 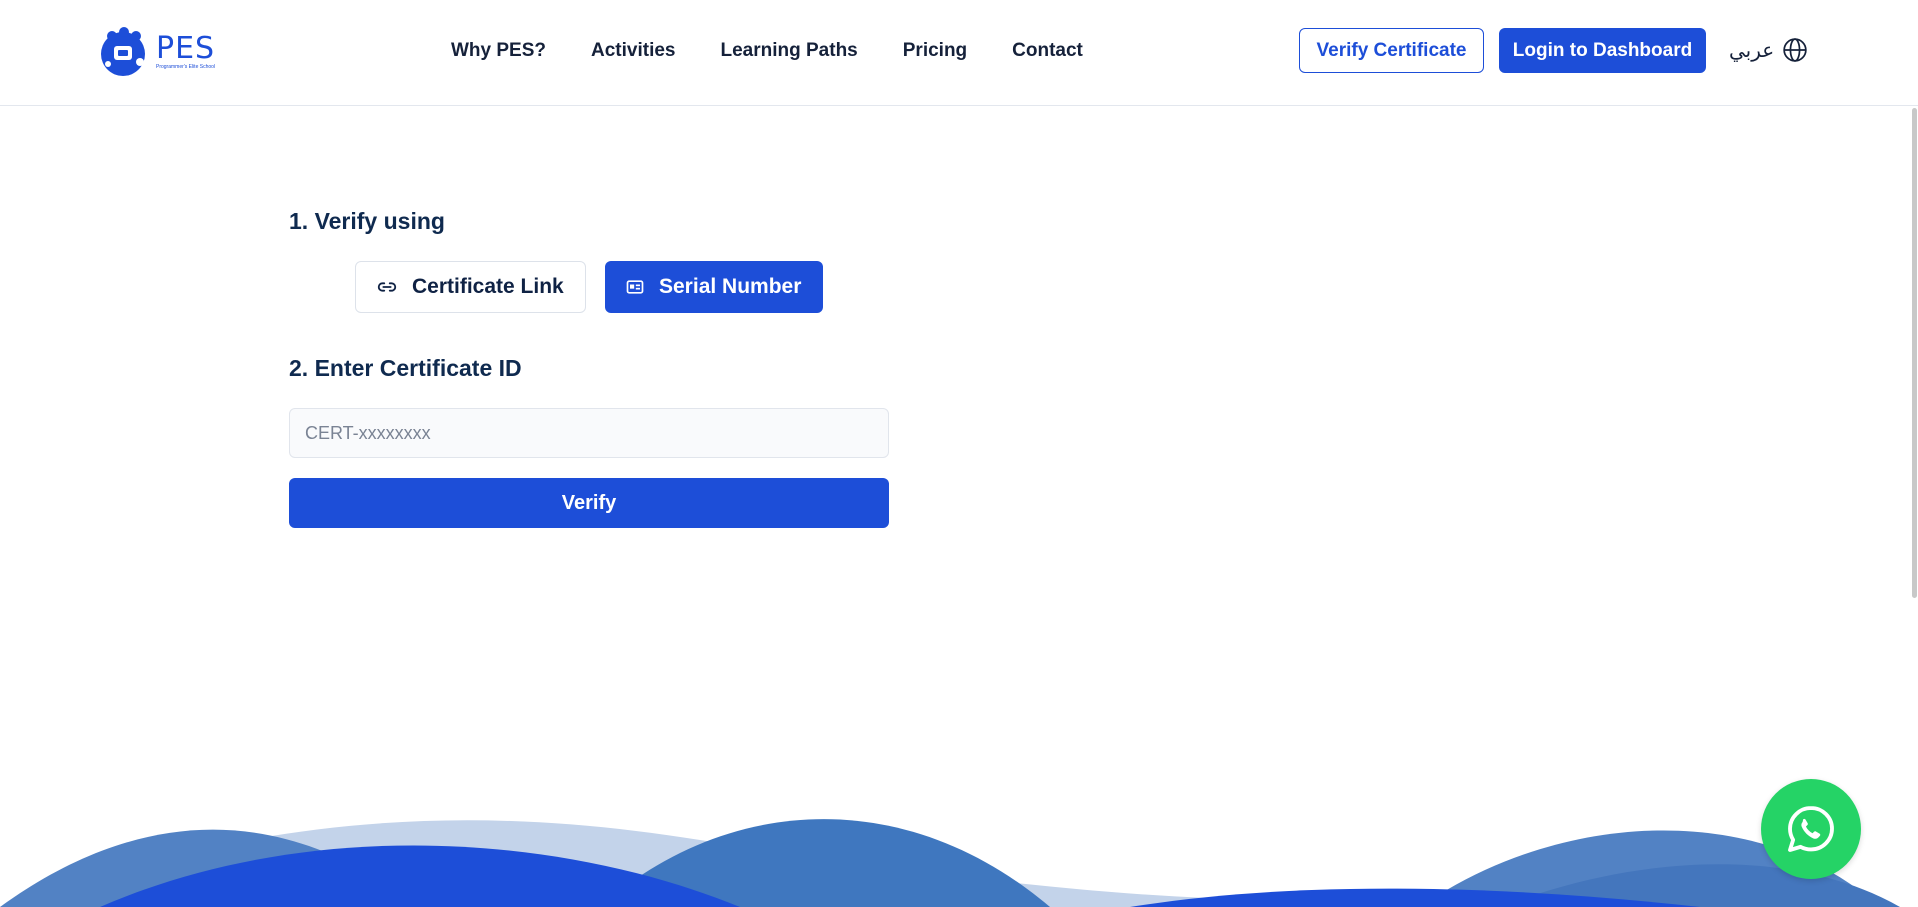 What do you see at coordinates (387, 287) in the screenshot?
I see `link-icon` at bounding box center [387, 287].